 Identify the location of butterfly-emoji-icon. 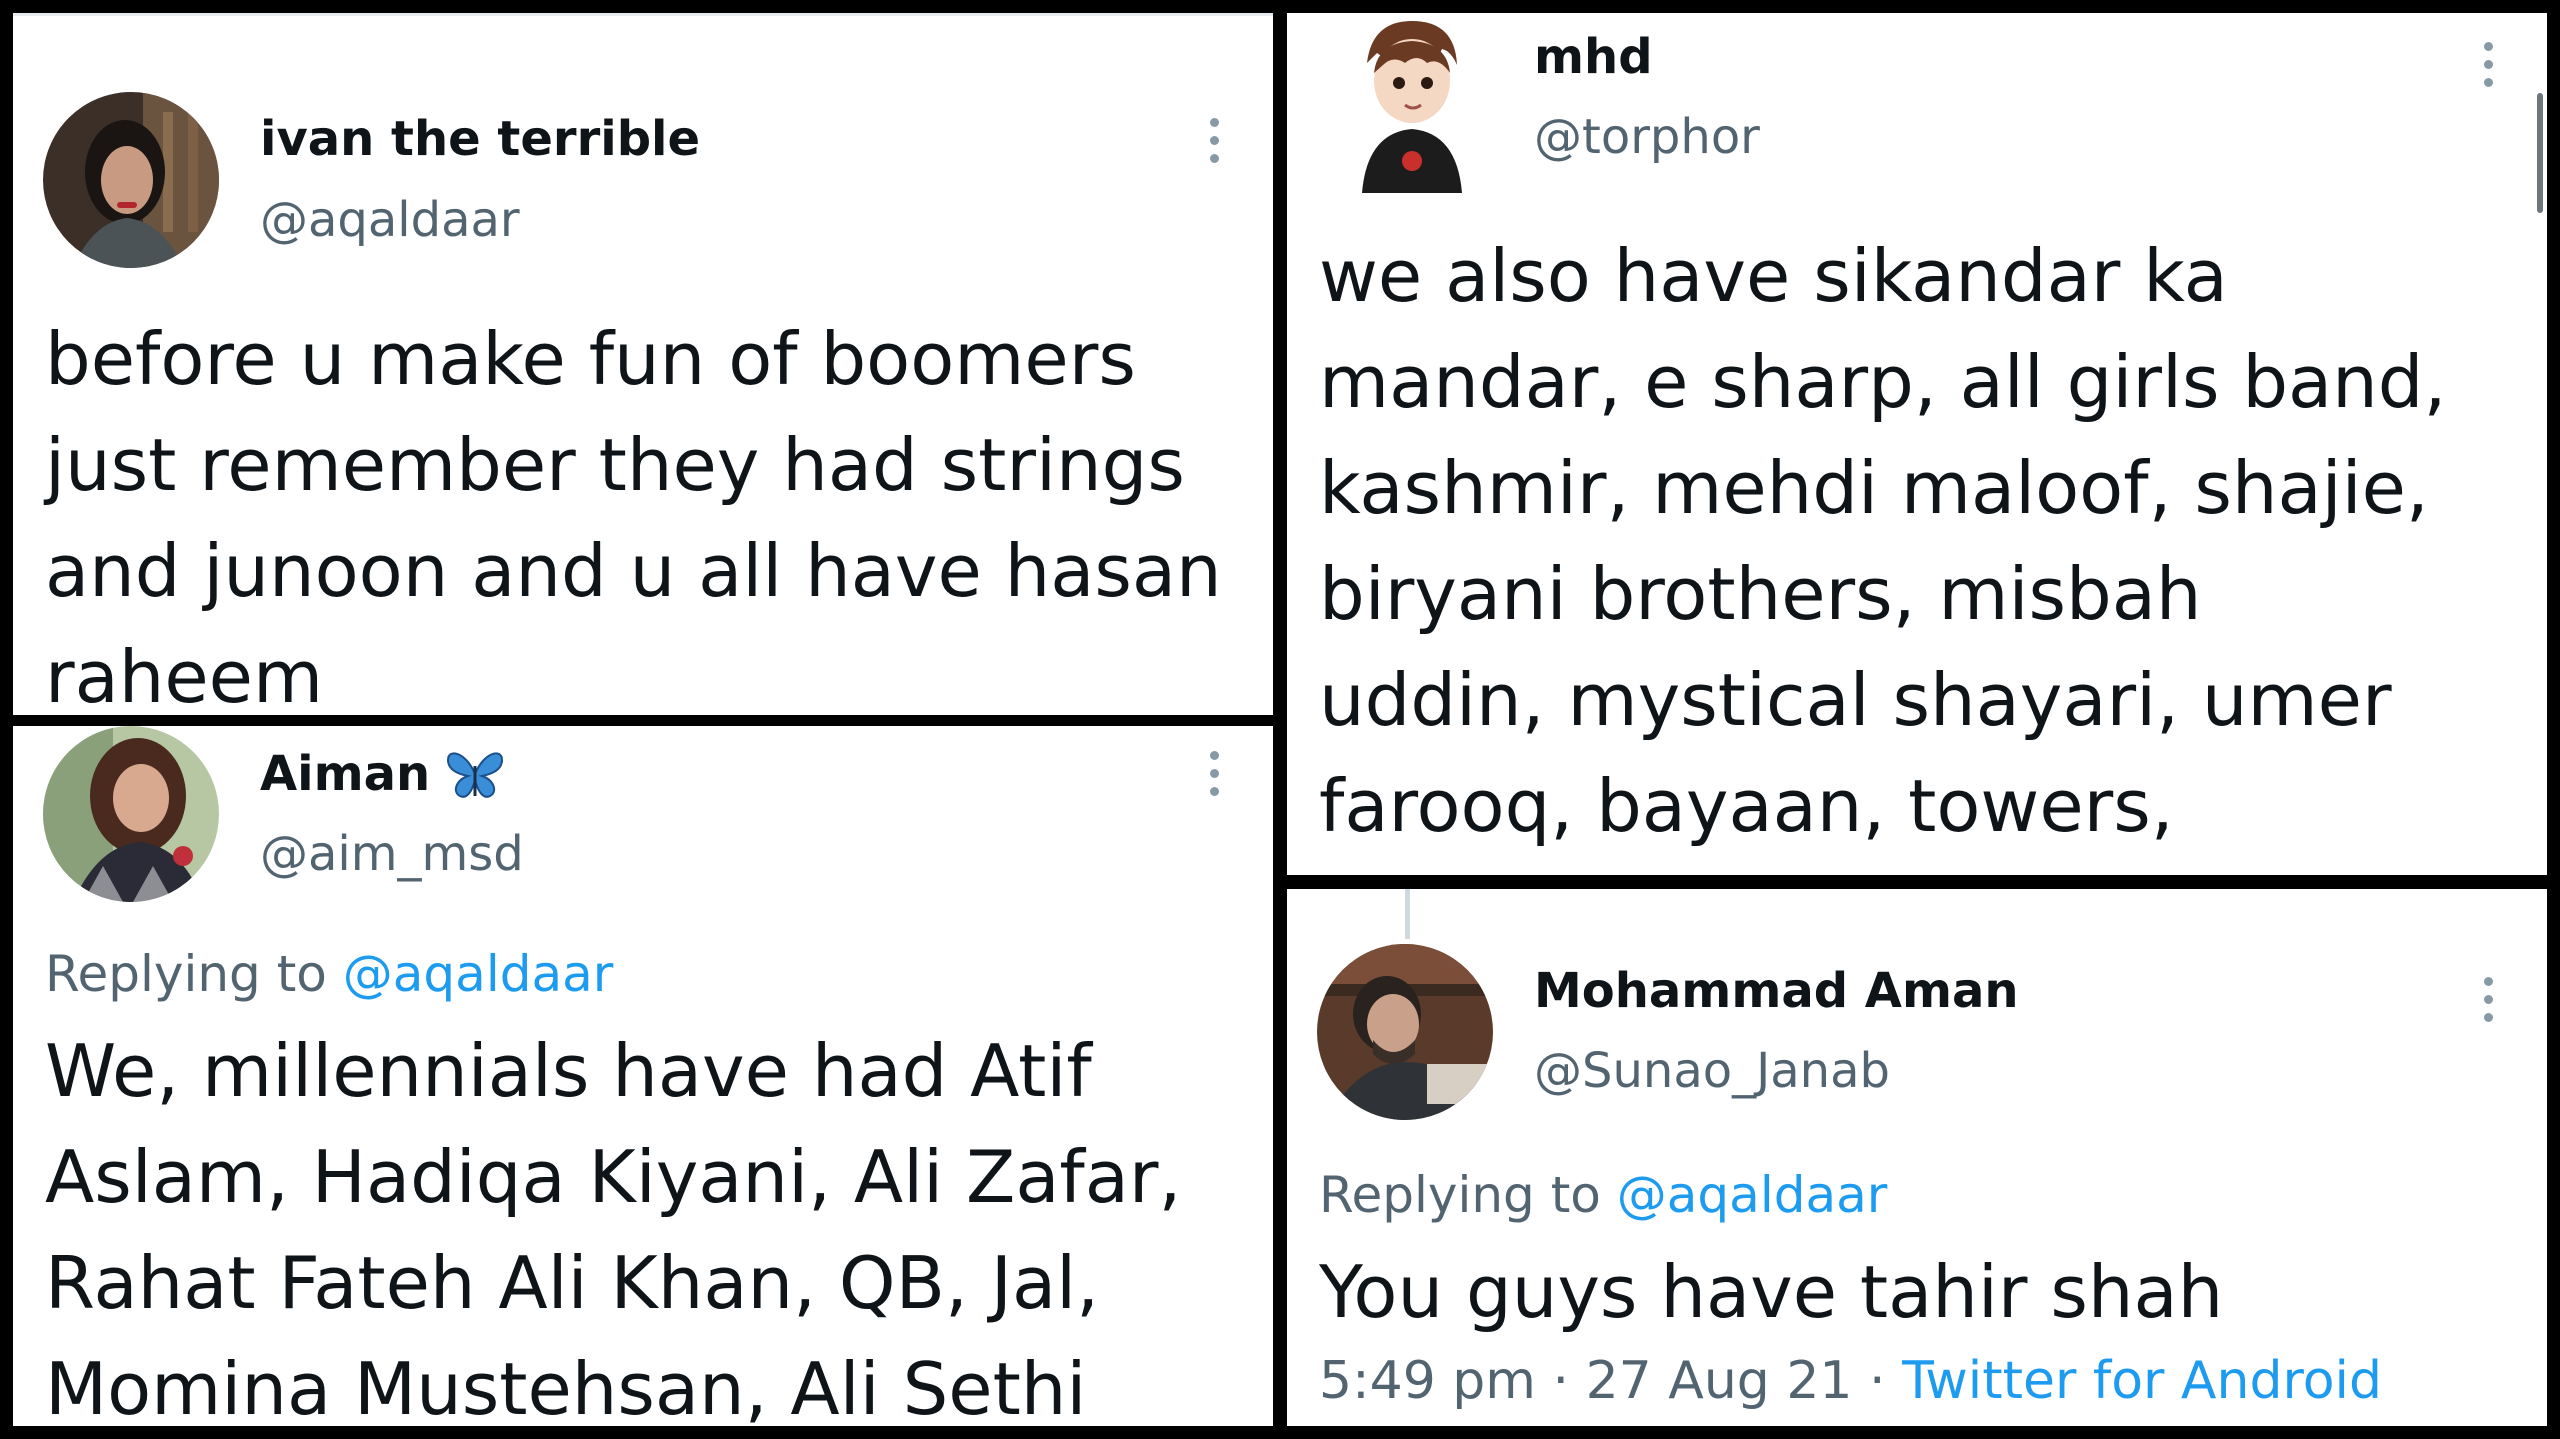
(475, 774).